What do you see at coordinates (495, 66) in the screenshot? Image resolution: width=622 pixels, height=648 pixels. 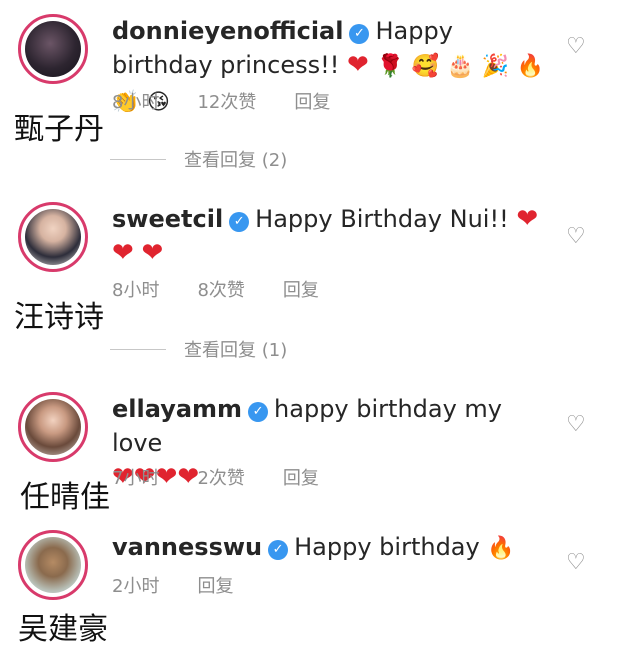 I see `party-popper-emoji-icon: 🎉` at bounding box center [495, 66].